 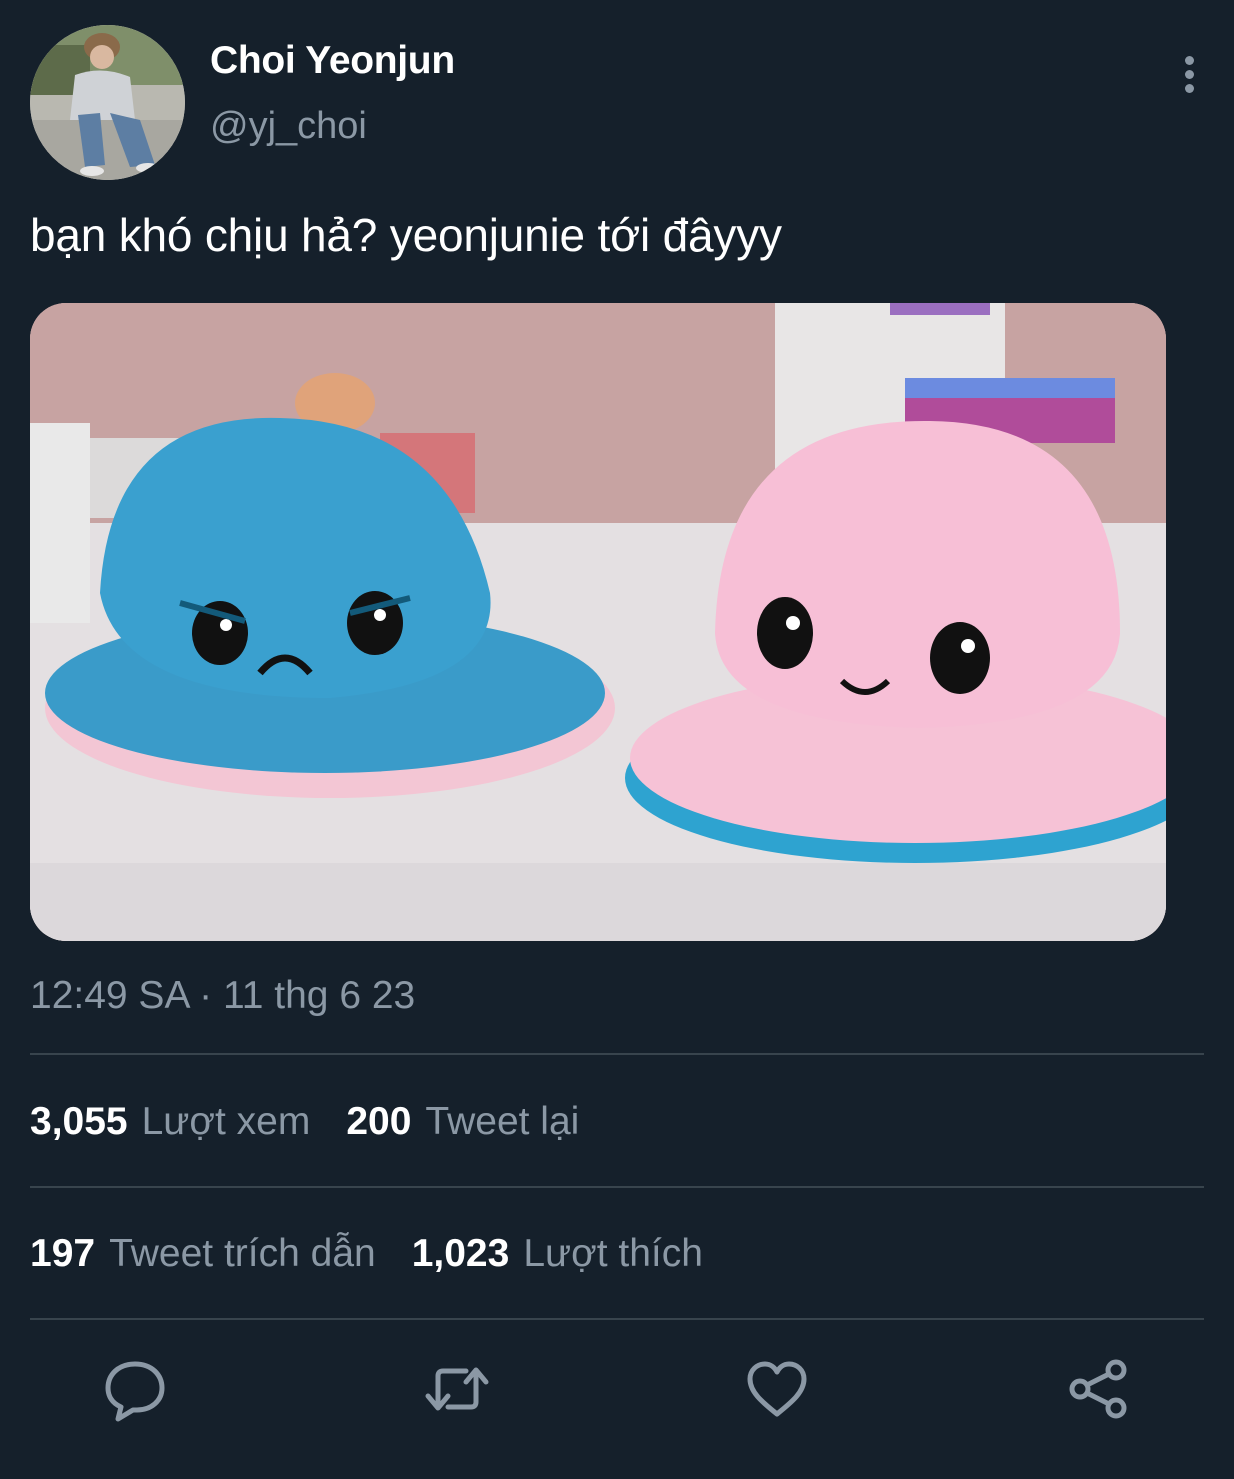 I want to click on views-count: 3,055, so click(x=79, y=1121).